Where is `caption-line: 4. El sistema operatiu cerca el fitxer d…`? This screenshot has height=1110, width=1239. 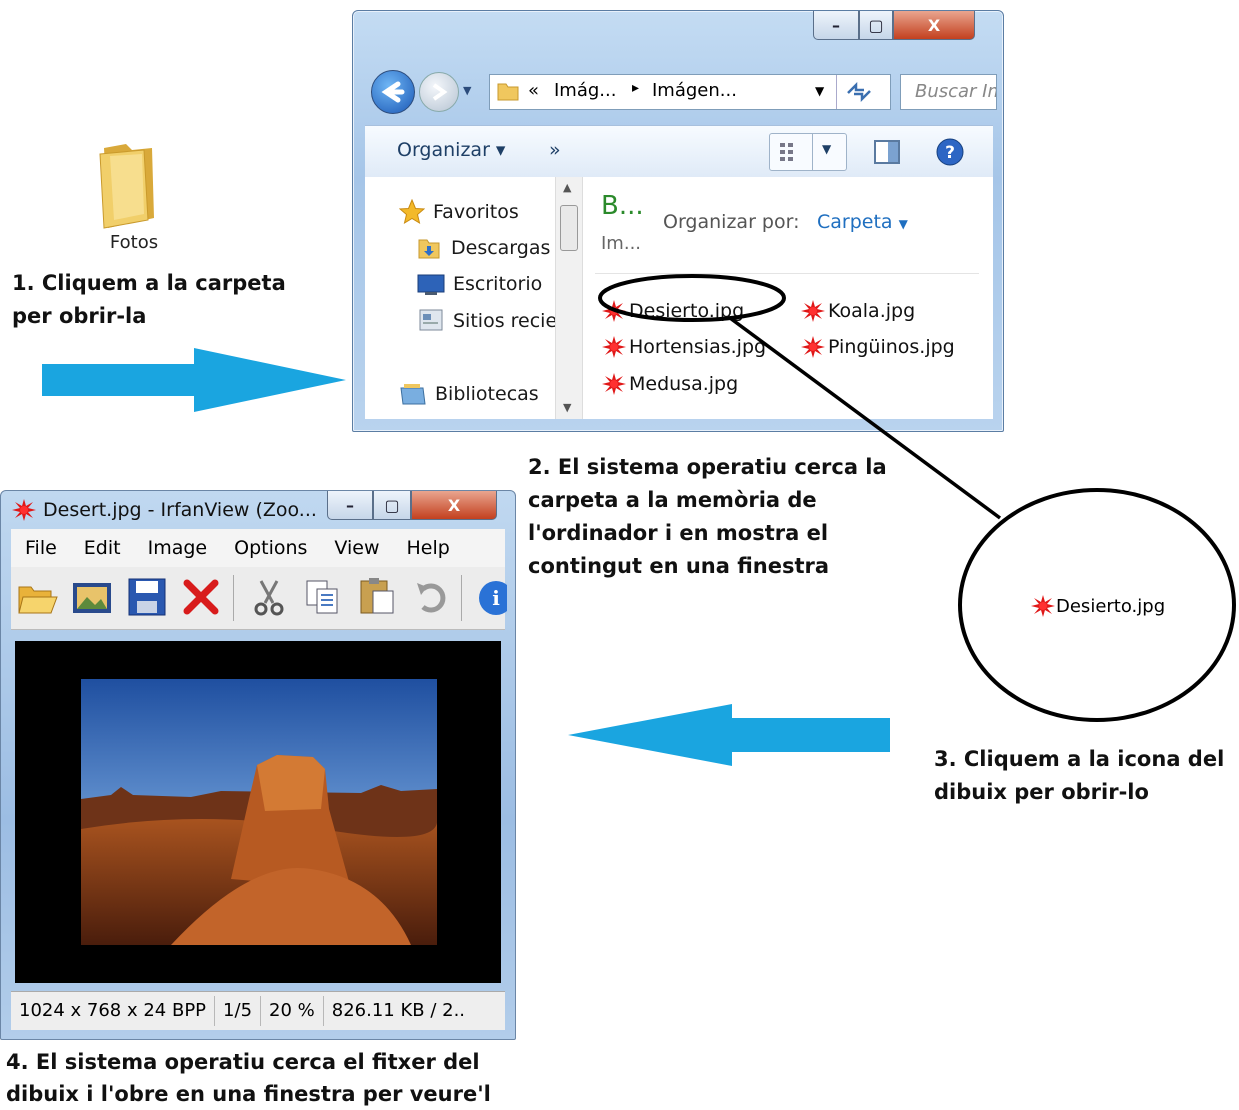
caption-line: 4. El sistema operatiu cerca el fitxer d… is located at coordinates (243, 1062).